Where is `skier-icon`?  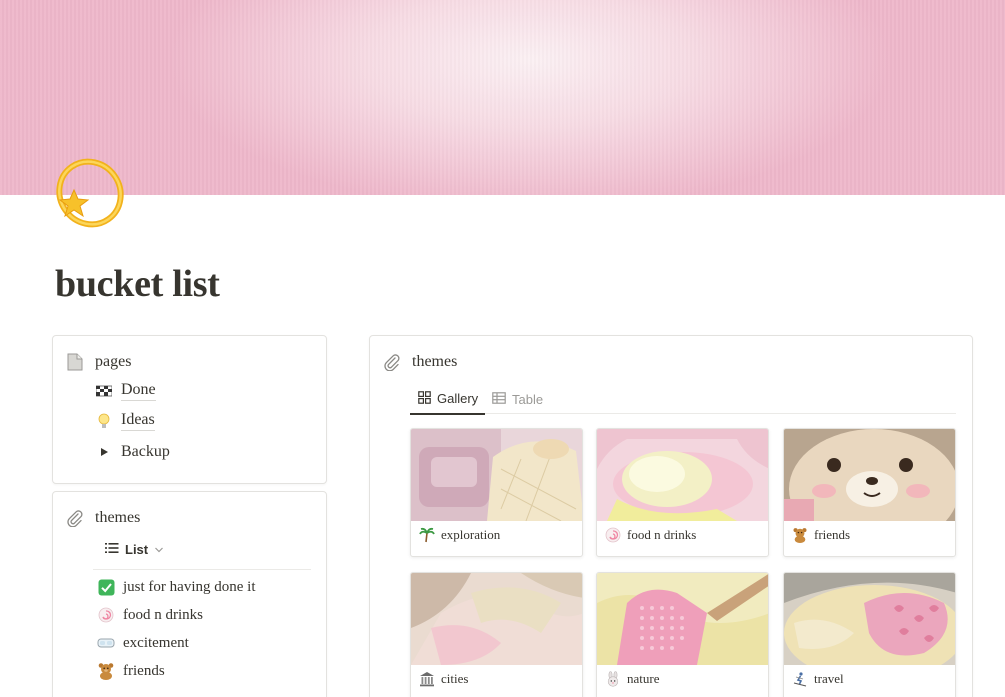
skier-icon is located at coordinates (800, 679).